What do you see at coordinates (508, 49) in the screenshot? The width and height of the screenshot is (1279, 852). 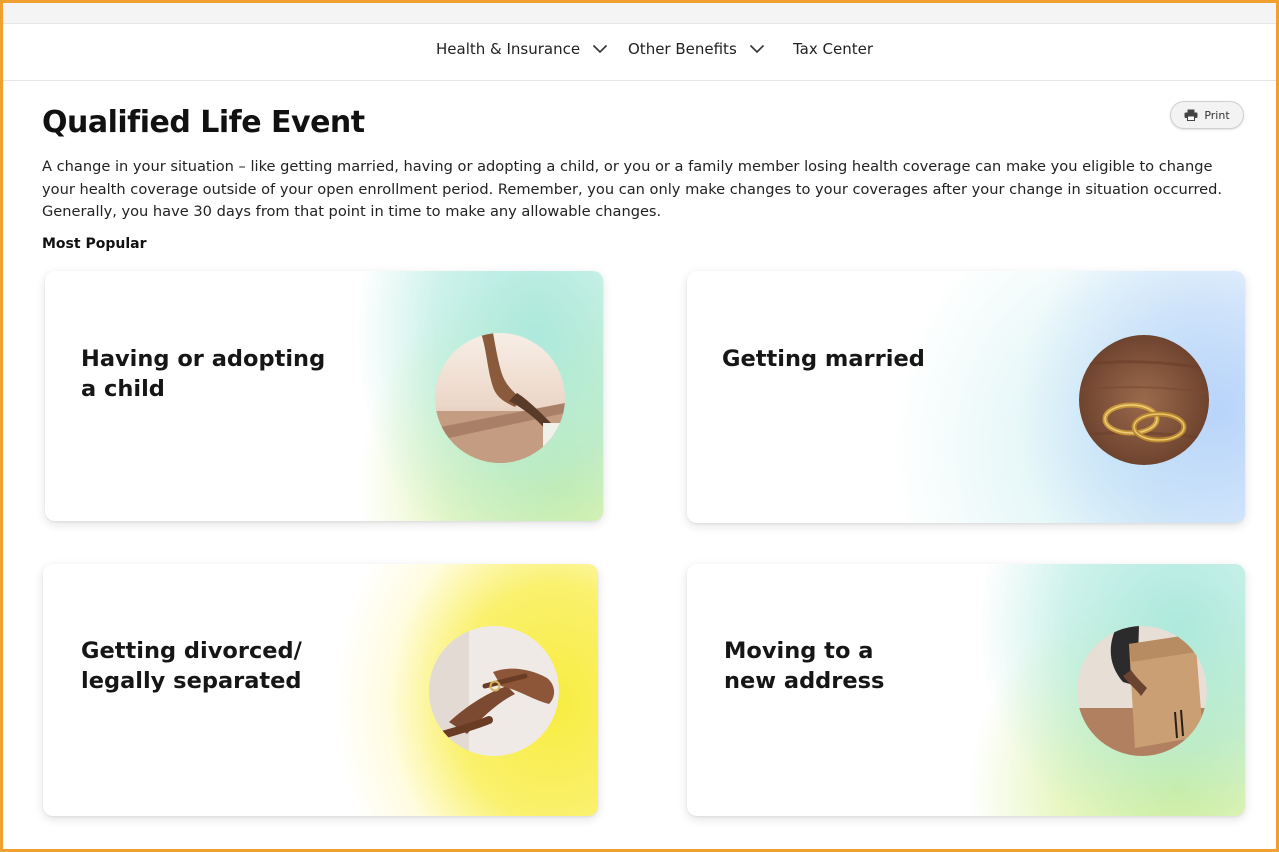 I see `nav-item-label: Health & Insurance` at bounding box center [508, 49].